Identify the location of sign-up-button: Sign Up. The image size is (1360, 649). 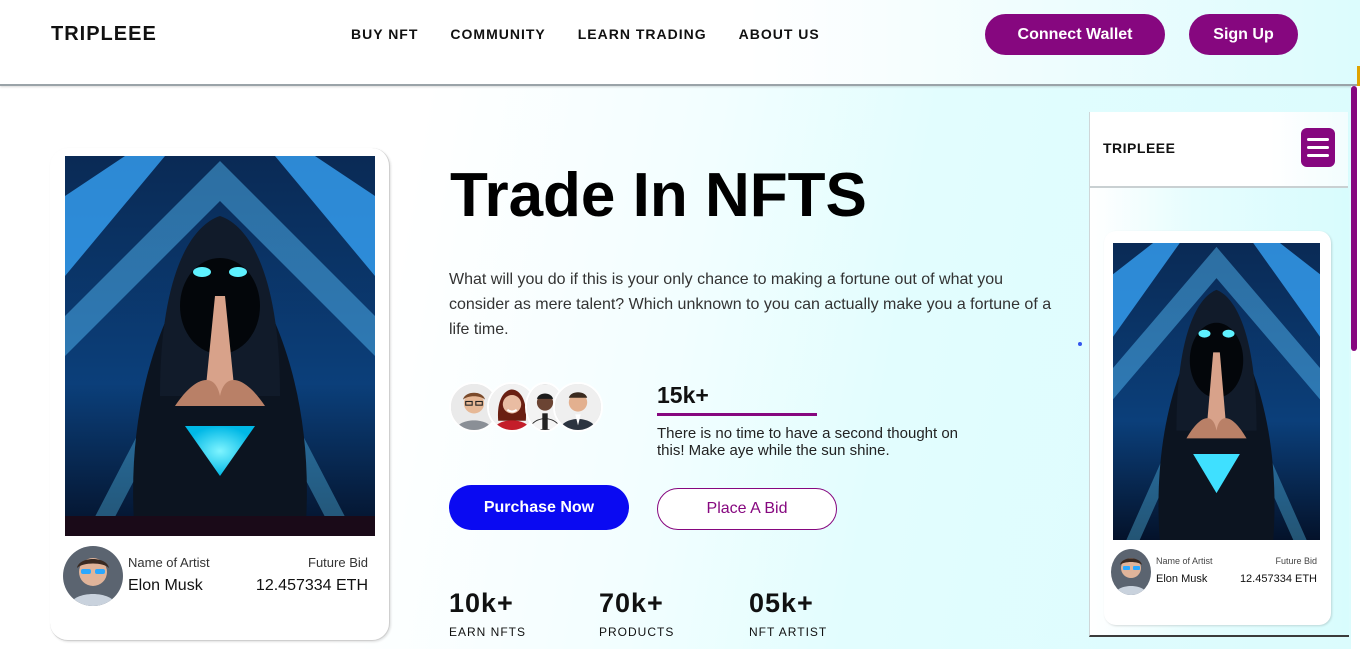
(1243, 34).